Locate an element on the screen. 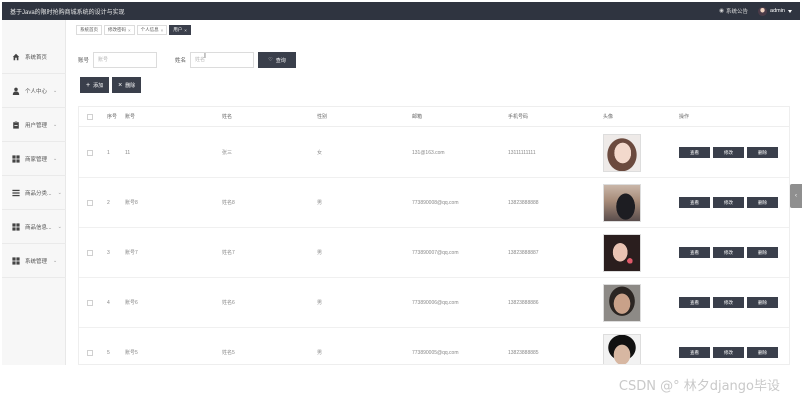 This screenshot has height=401, width=802. account-cell: 账号6 is located at coordinates (131, 303).